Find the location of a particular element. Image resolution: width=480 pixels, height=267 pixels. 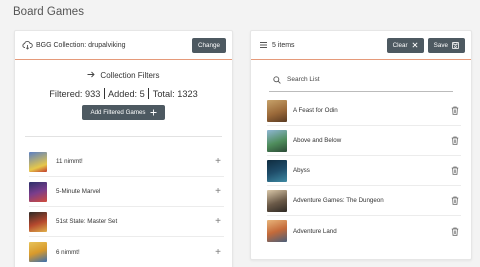

search-input is located at coordinates (357, 79).